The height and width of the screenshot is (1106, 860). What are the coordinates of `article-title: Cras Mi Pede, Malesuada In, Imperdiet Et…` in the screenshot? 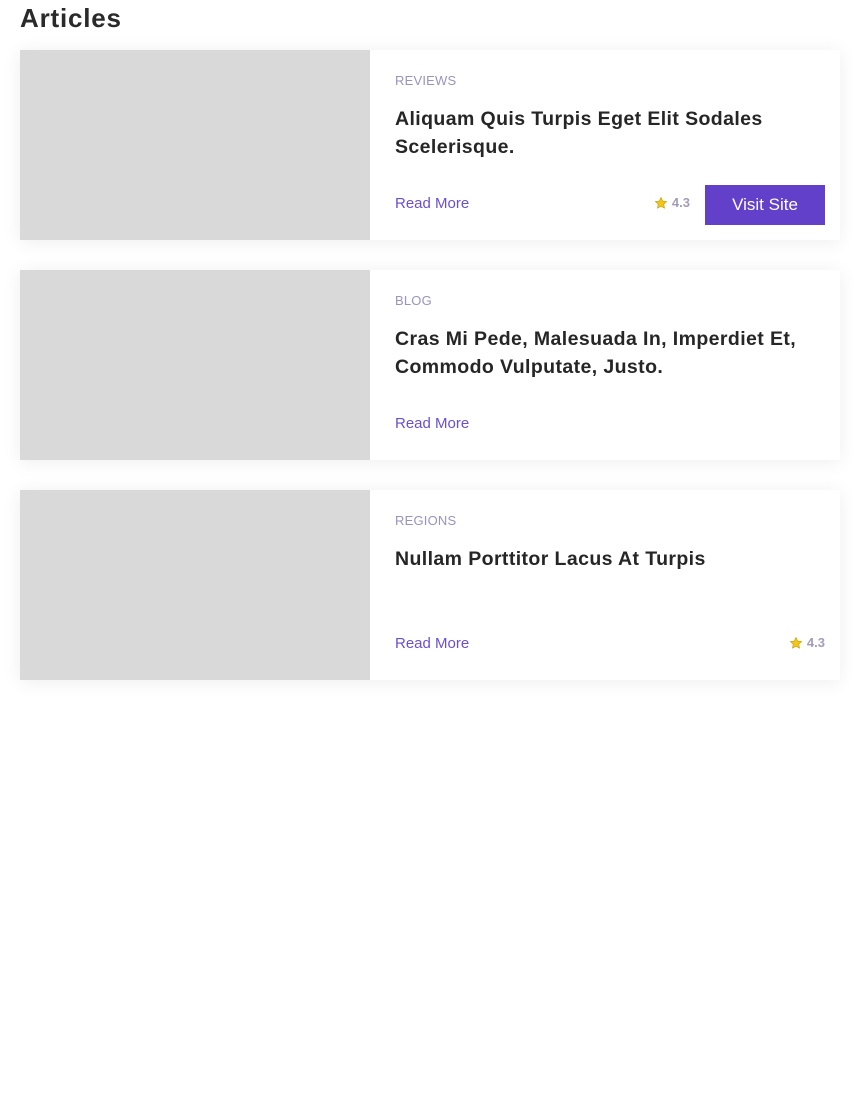 It's located at (605, 353).